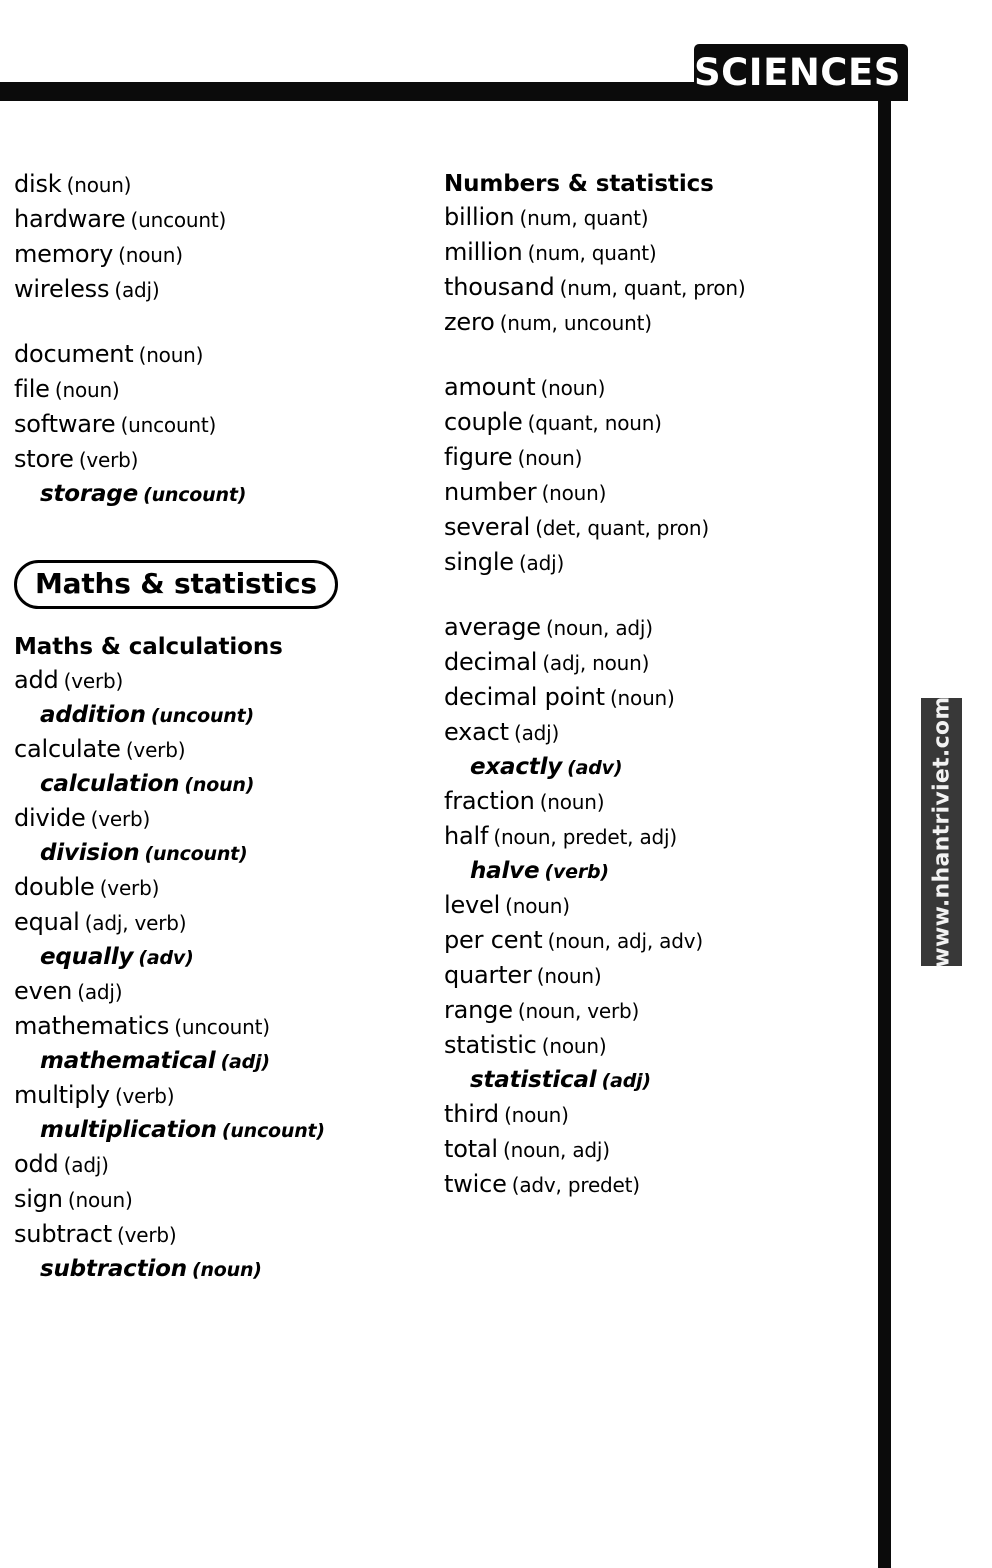  I want to click on entry-word: equal, so click(47, 922).